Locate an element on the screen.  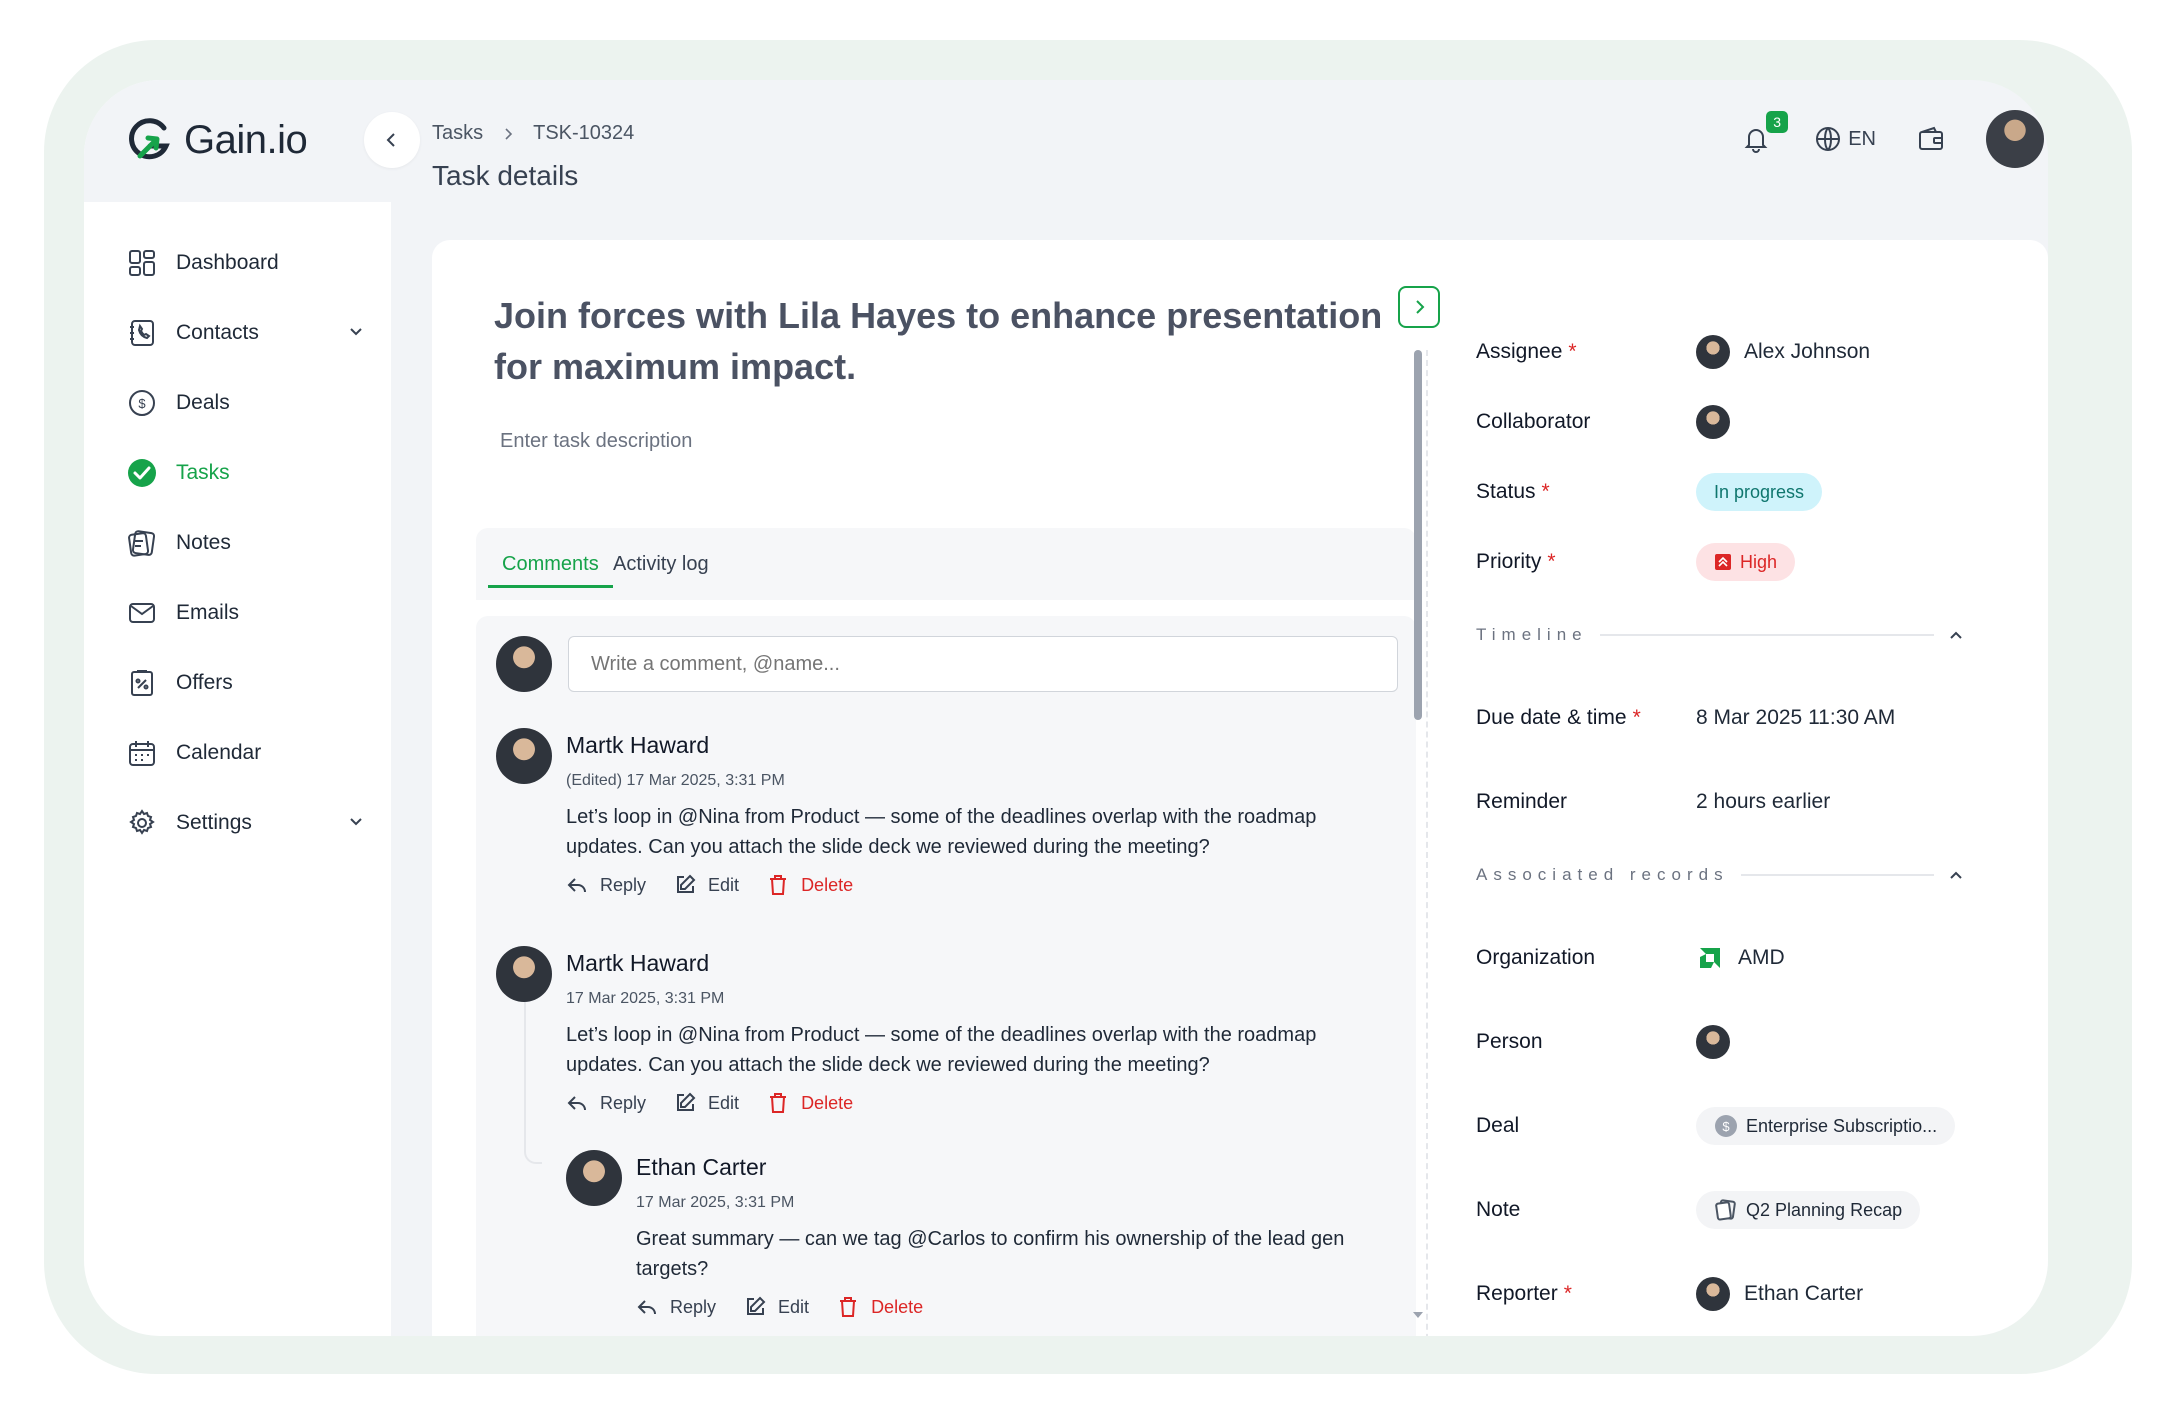
brand-logo: Gain.io is located at coordinates (217, 140).